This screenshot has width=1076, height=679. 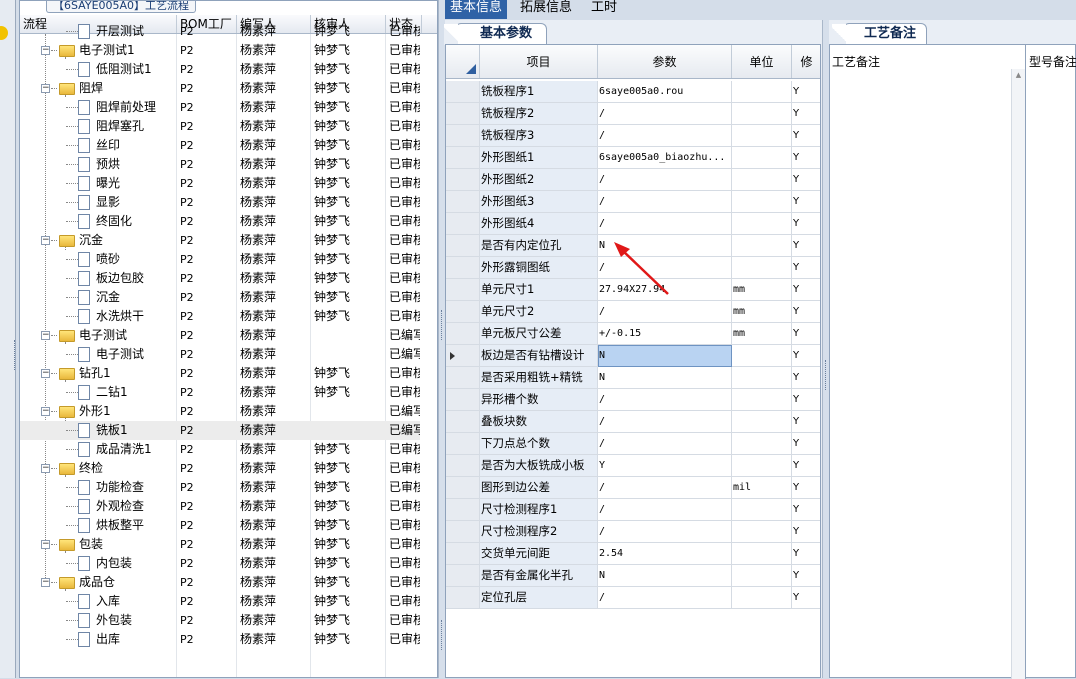 I want to click on tree-group-row: − 外形1 P2 杨素萍 已编写, so click(x=220, y=411).